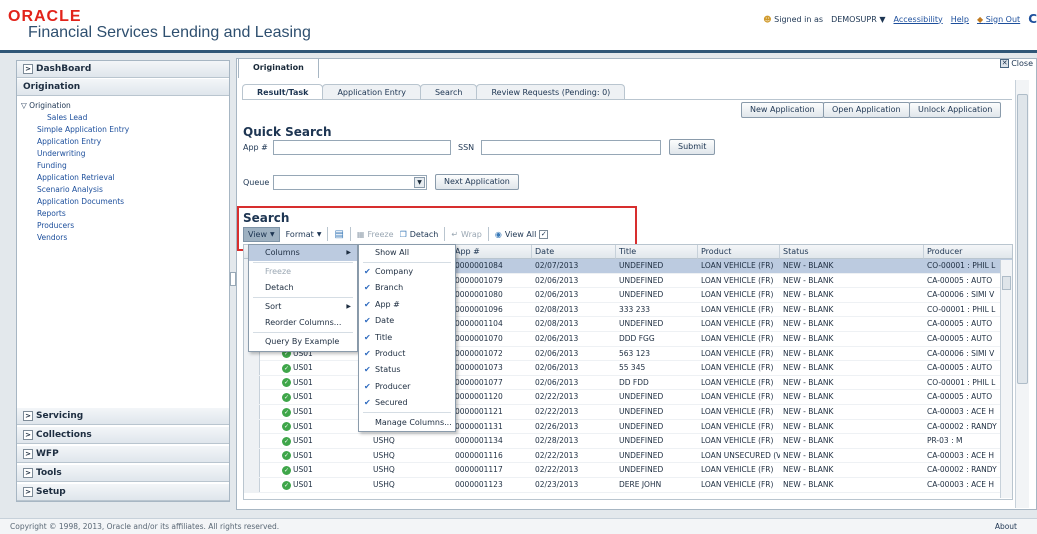  What do you see at coordinates (61, 153) in the screenshot?
I see `nav-item-underwriting: Underwriting` at bounding box center [61, 153].